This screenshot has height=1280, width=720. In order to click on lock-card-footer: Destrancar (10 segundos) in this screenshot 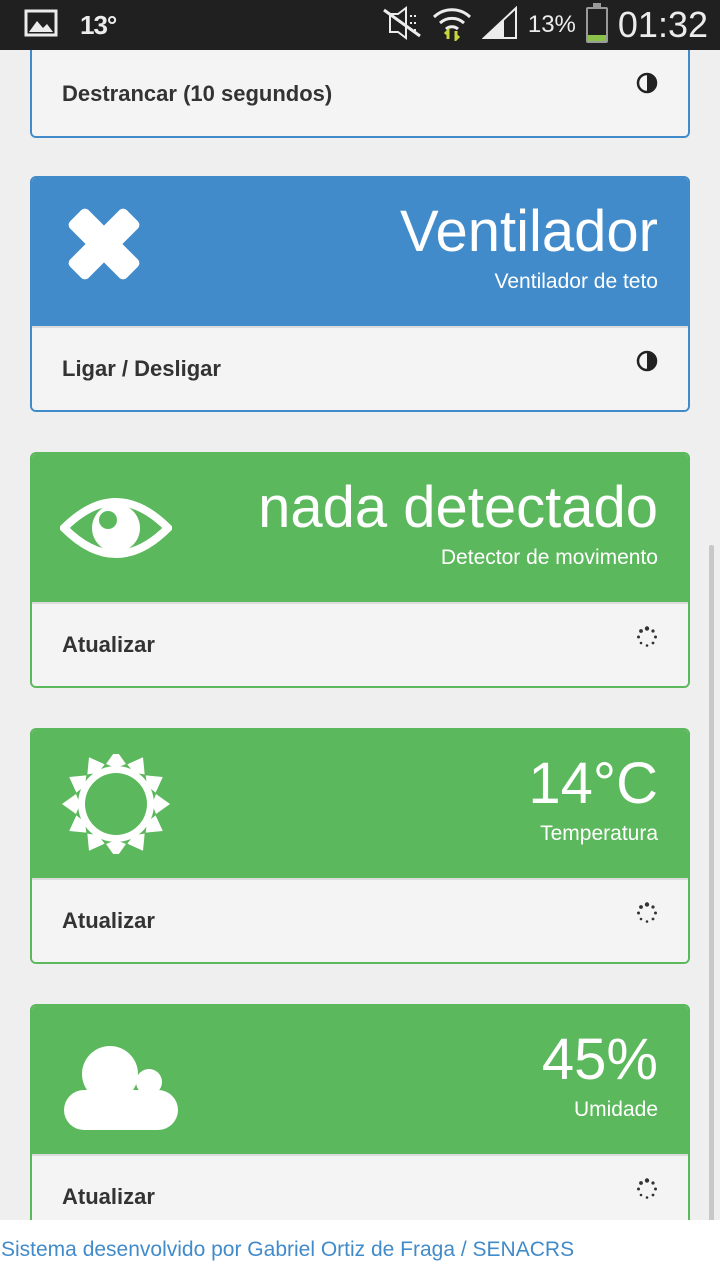, I will do `click(360, 93)`.